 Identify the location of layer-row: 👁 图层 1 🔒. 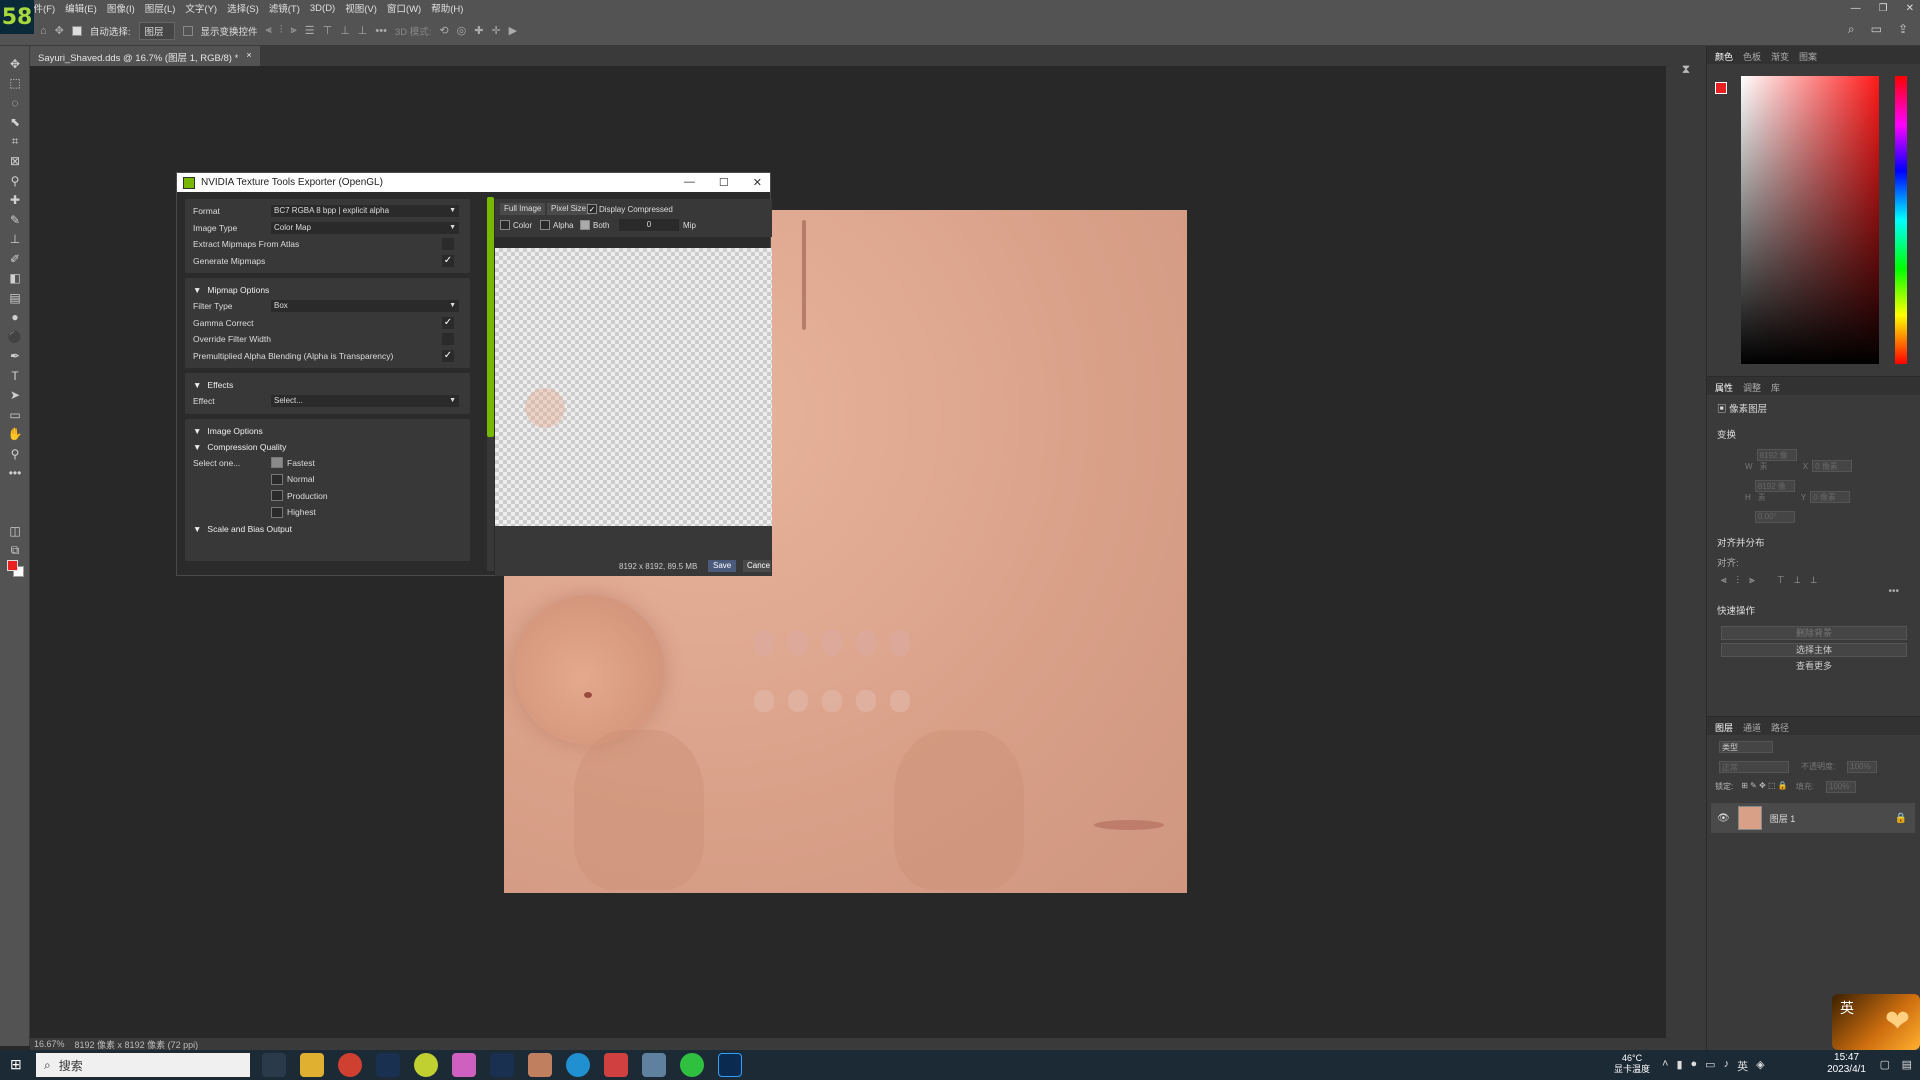
(1813, 818).